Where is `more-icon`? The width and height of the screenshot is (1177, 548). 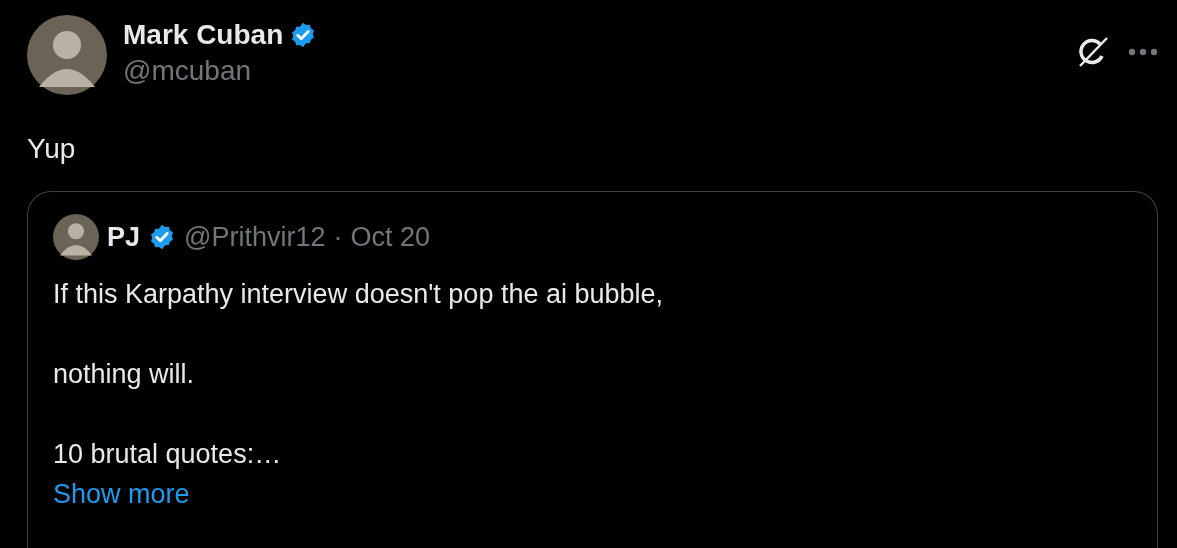
more-icon is located at coordinates (1143, 52).